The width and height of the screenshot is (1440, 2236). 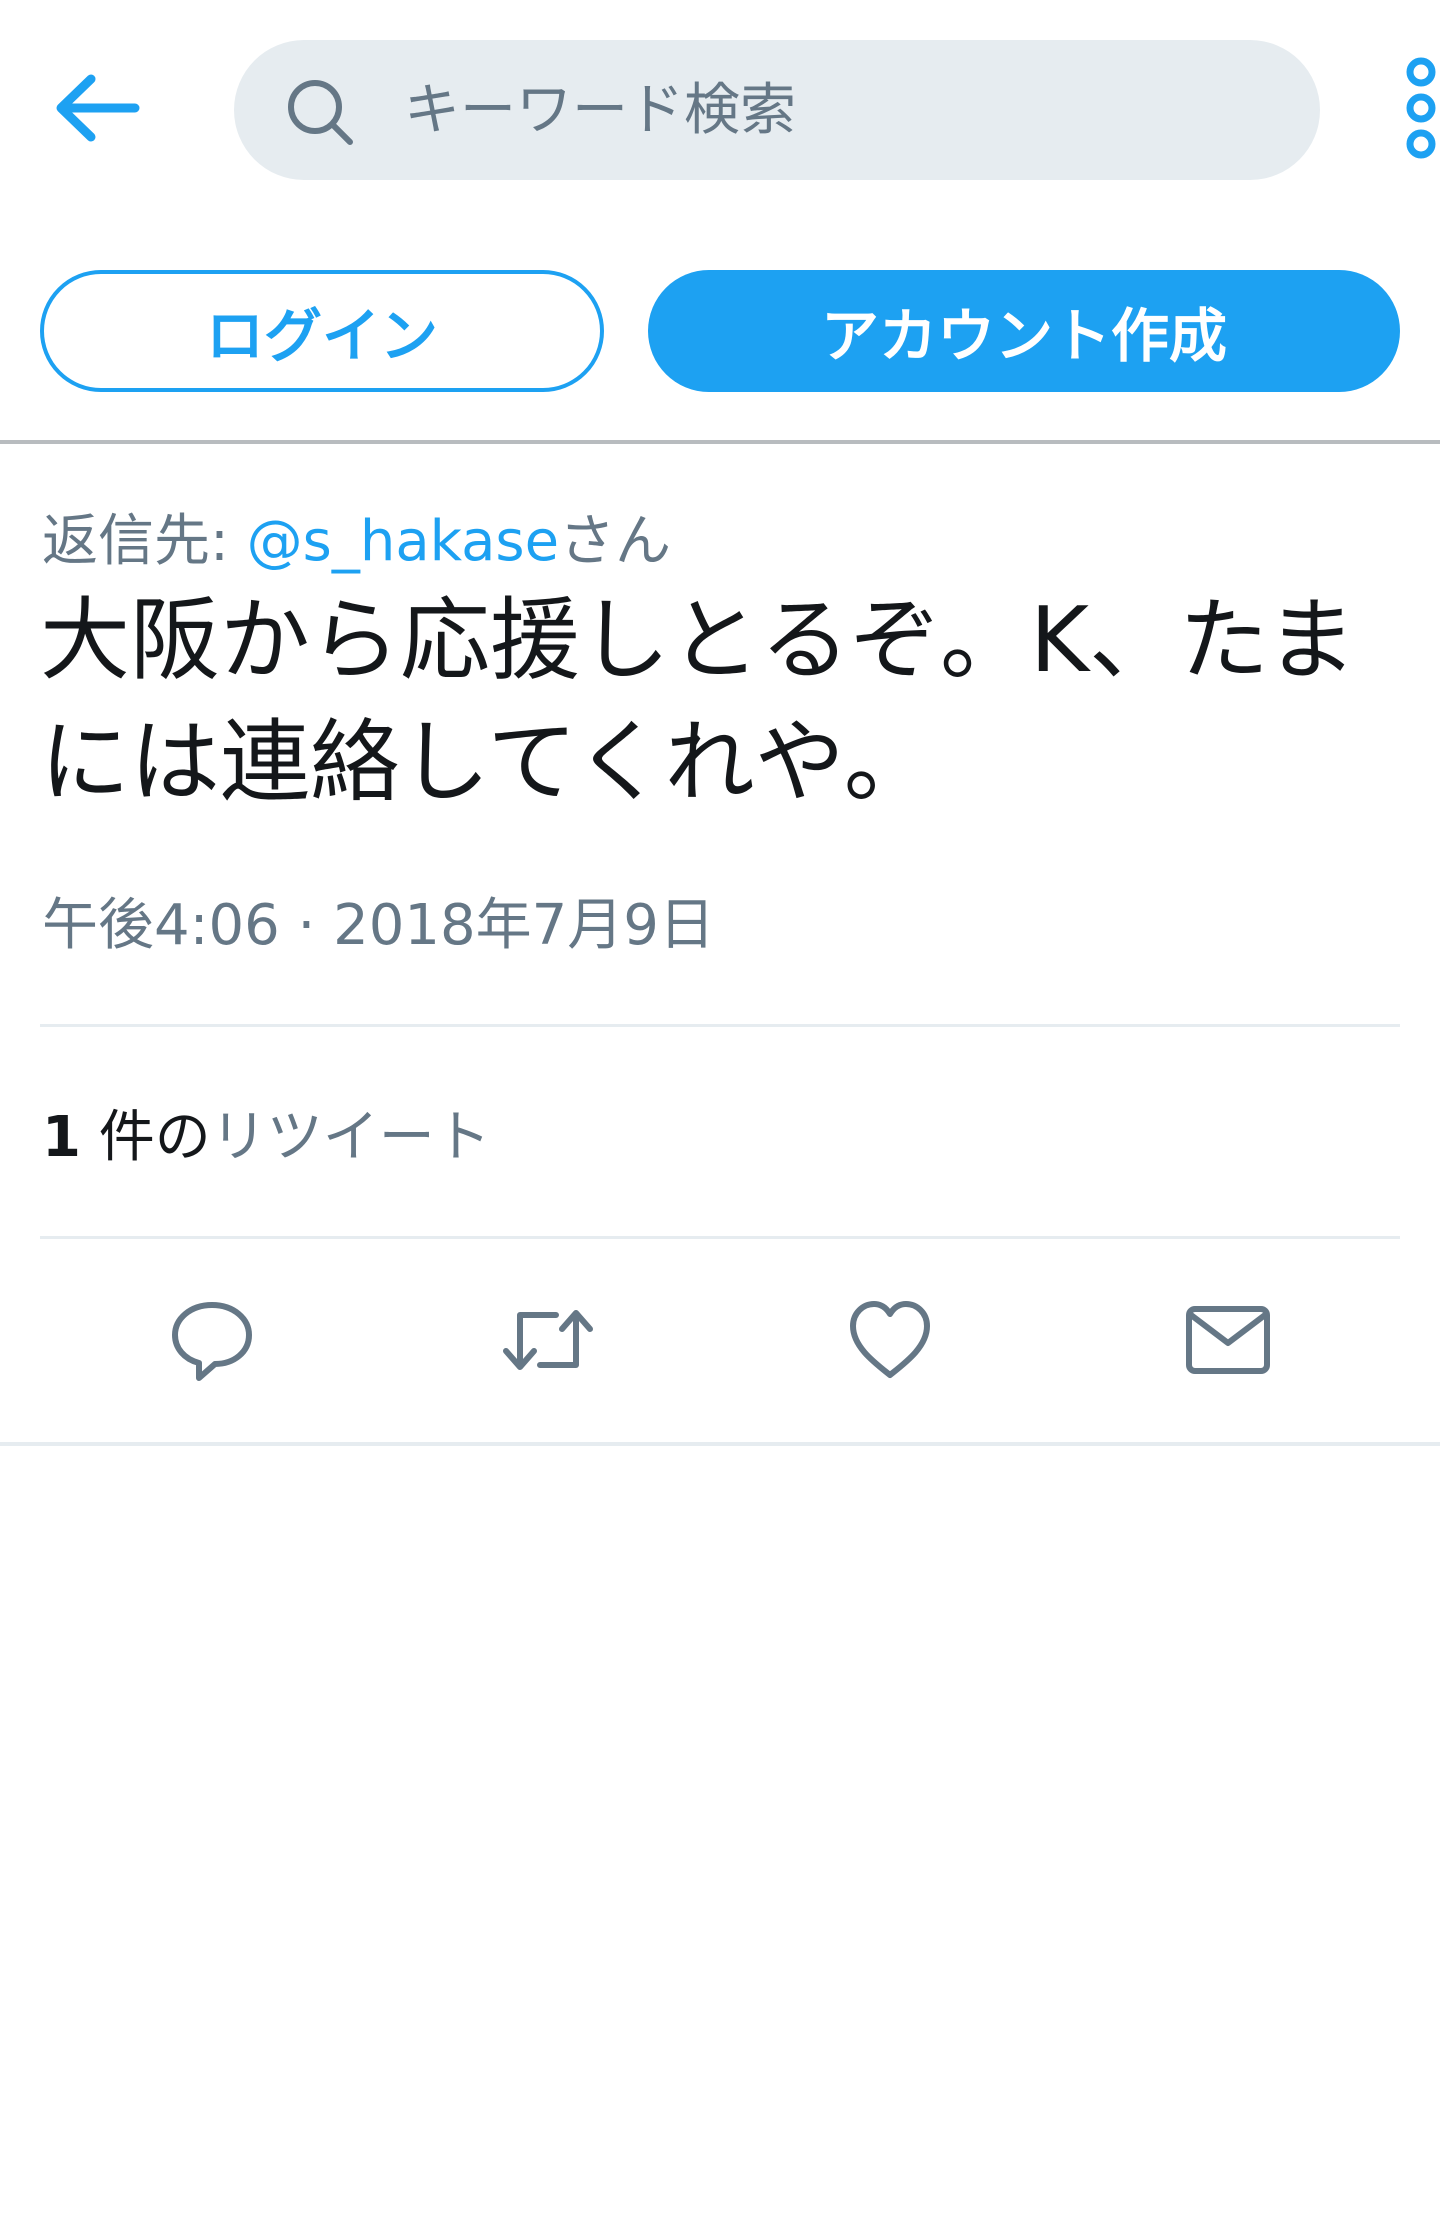 I want to click on reply-prefix: 返信先:, so click(x=144, y=541).